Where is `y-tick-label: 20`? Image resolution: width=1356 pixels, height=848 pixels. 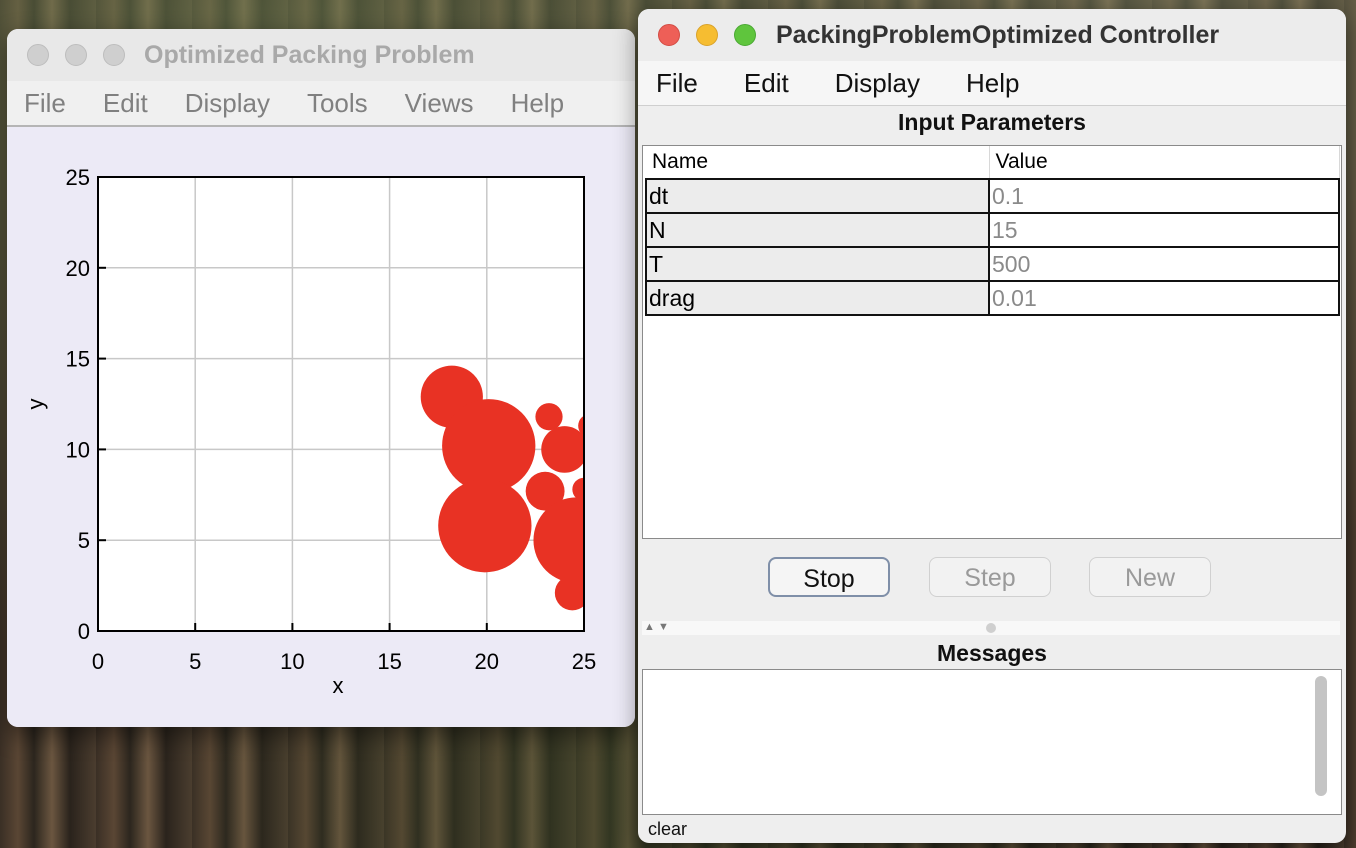
y-tick-label: 20 is located at coordinates (78, 268).